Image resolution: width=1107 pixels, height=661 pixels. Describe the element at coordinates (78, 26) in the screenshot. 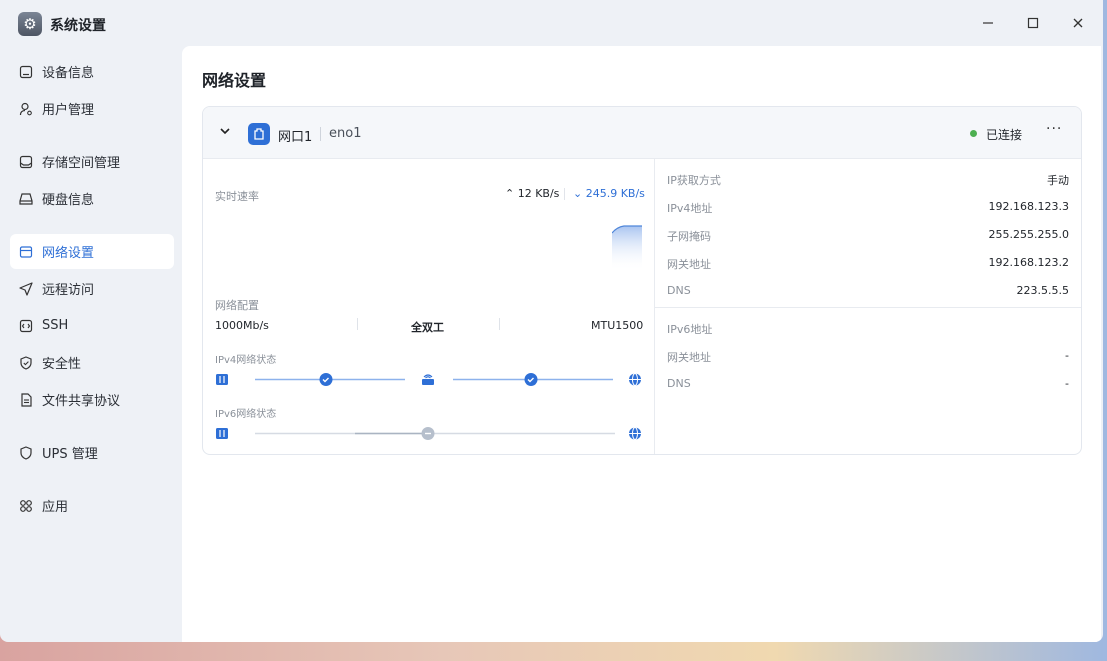

I see `window-title: 系统设置` at that location.